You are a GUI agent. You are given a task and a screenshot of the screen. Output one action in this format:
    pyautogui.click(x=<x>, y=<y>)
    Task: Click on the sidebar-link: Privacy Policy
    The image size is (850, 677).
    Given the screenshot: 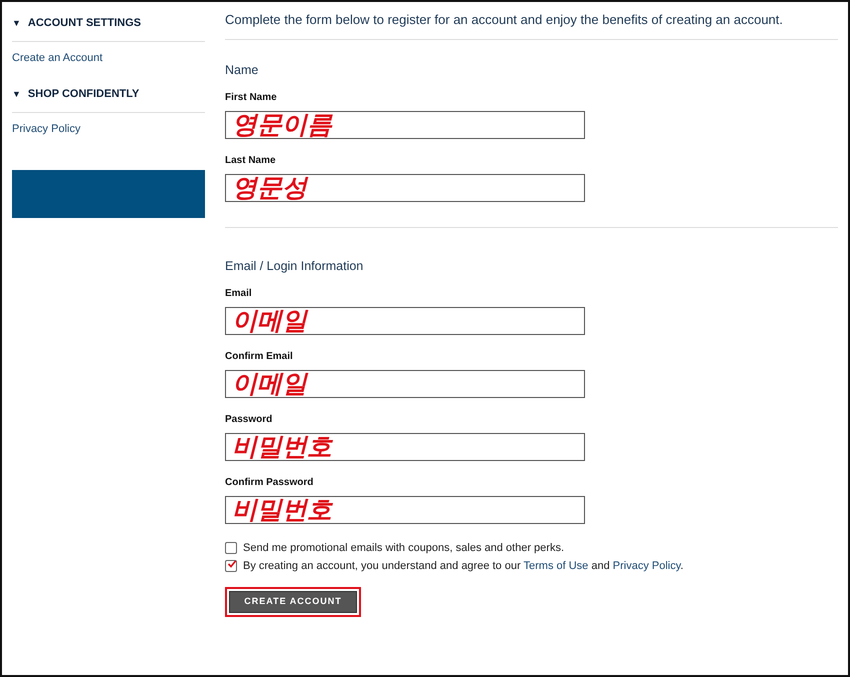 What is the action you would take?
    pyautogui.click(x=46, y=128)
    